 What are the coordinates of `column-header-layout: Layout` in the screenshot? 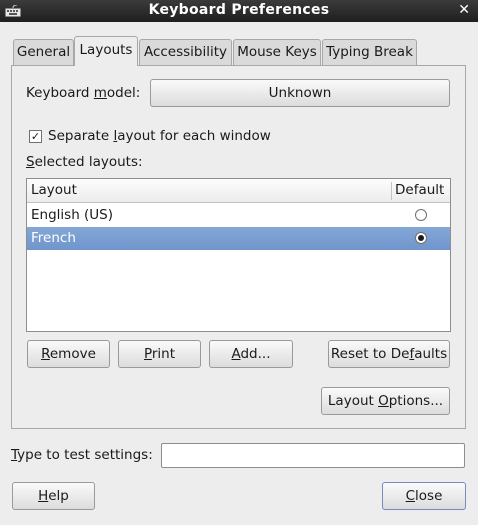 It's located at (54, 190).